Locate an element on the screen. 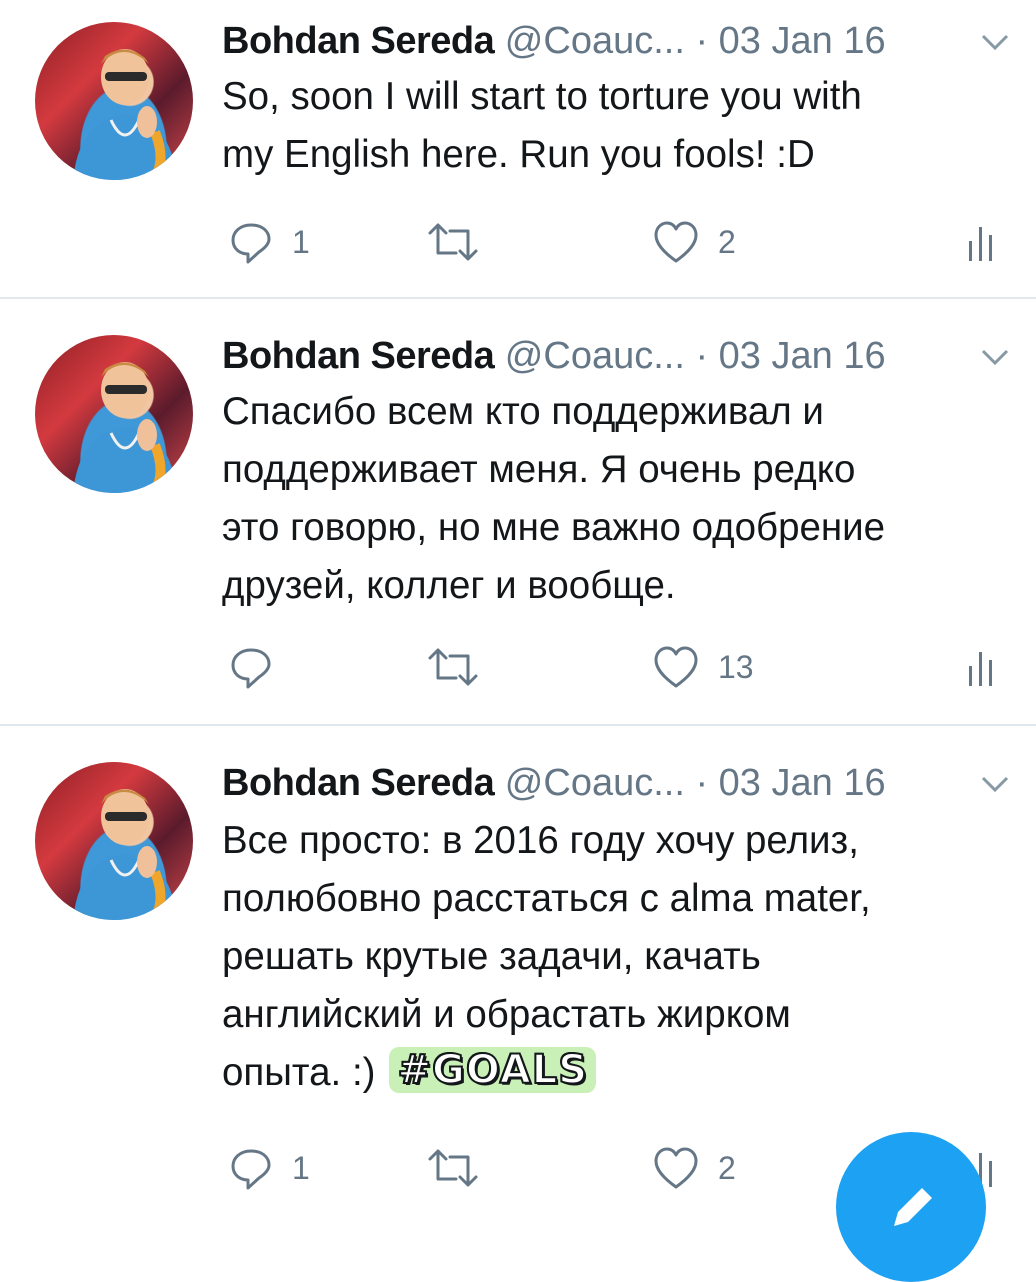  tweet-text-line-last: опыта. :) #GOALS is located at coordinates (617, 1073).